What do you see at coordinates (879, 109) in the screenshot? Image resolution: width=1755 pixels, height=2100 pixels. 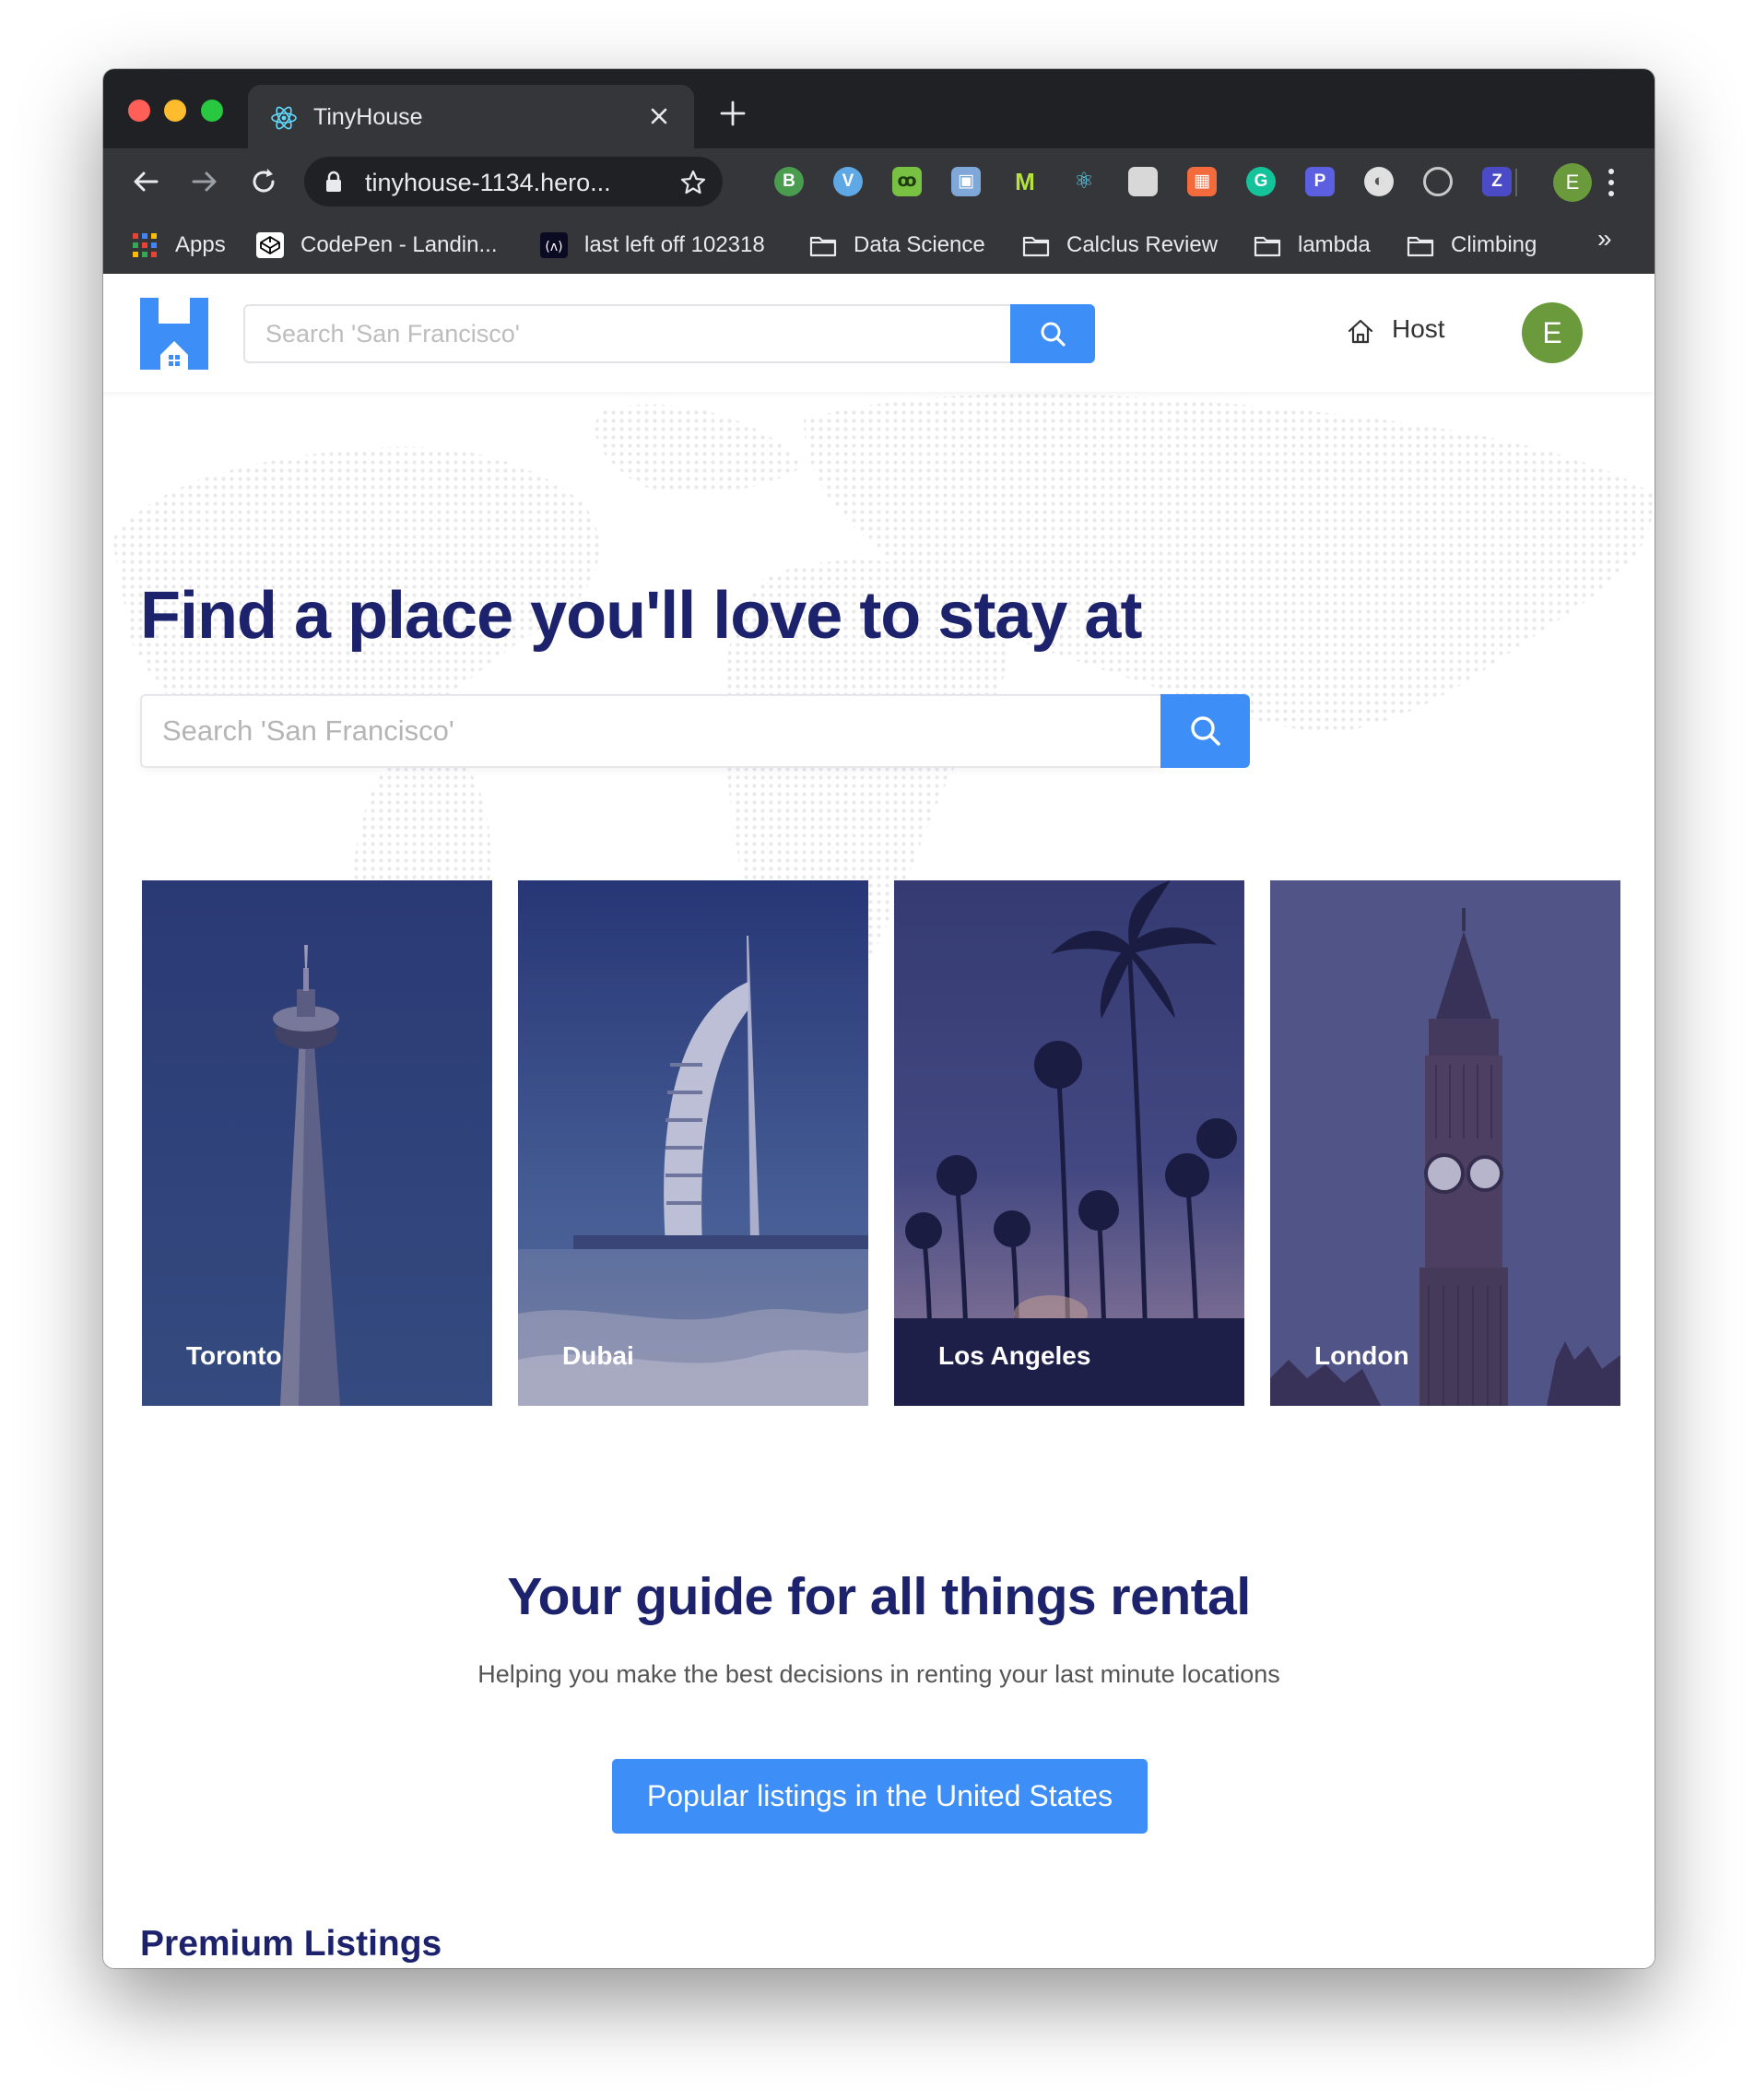 I see `tab-strip: TinyHouse` at bounding box center [879, 109].